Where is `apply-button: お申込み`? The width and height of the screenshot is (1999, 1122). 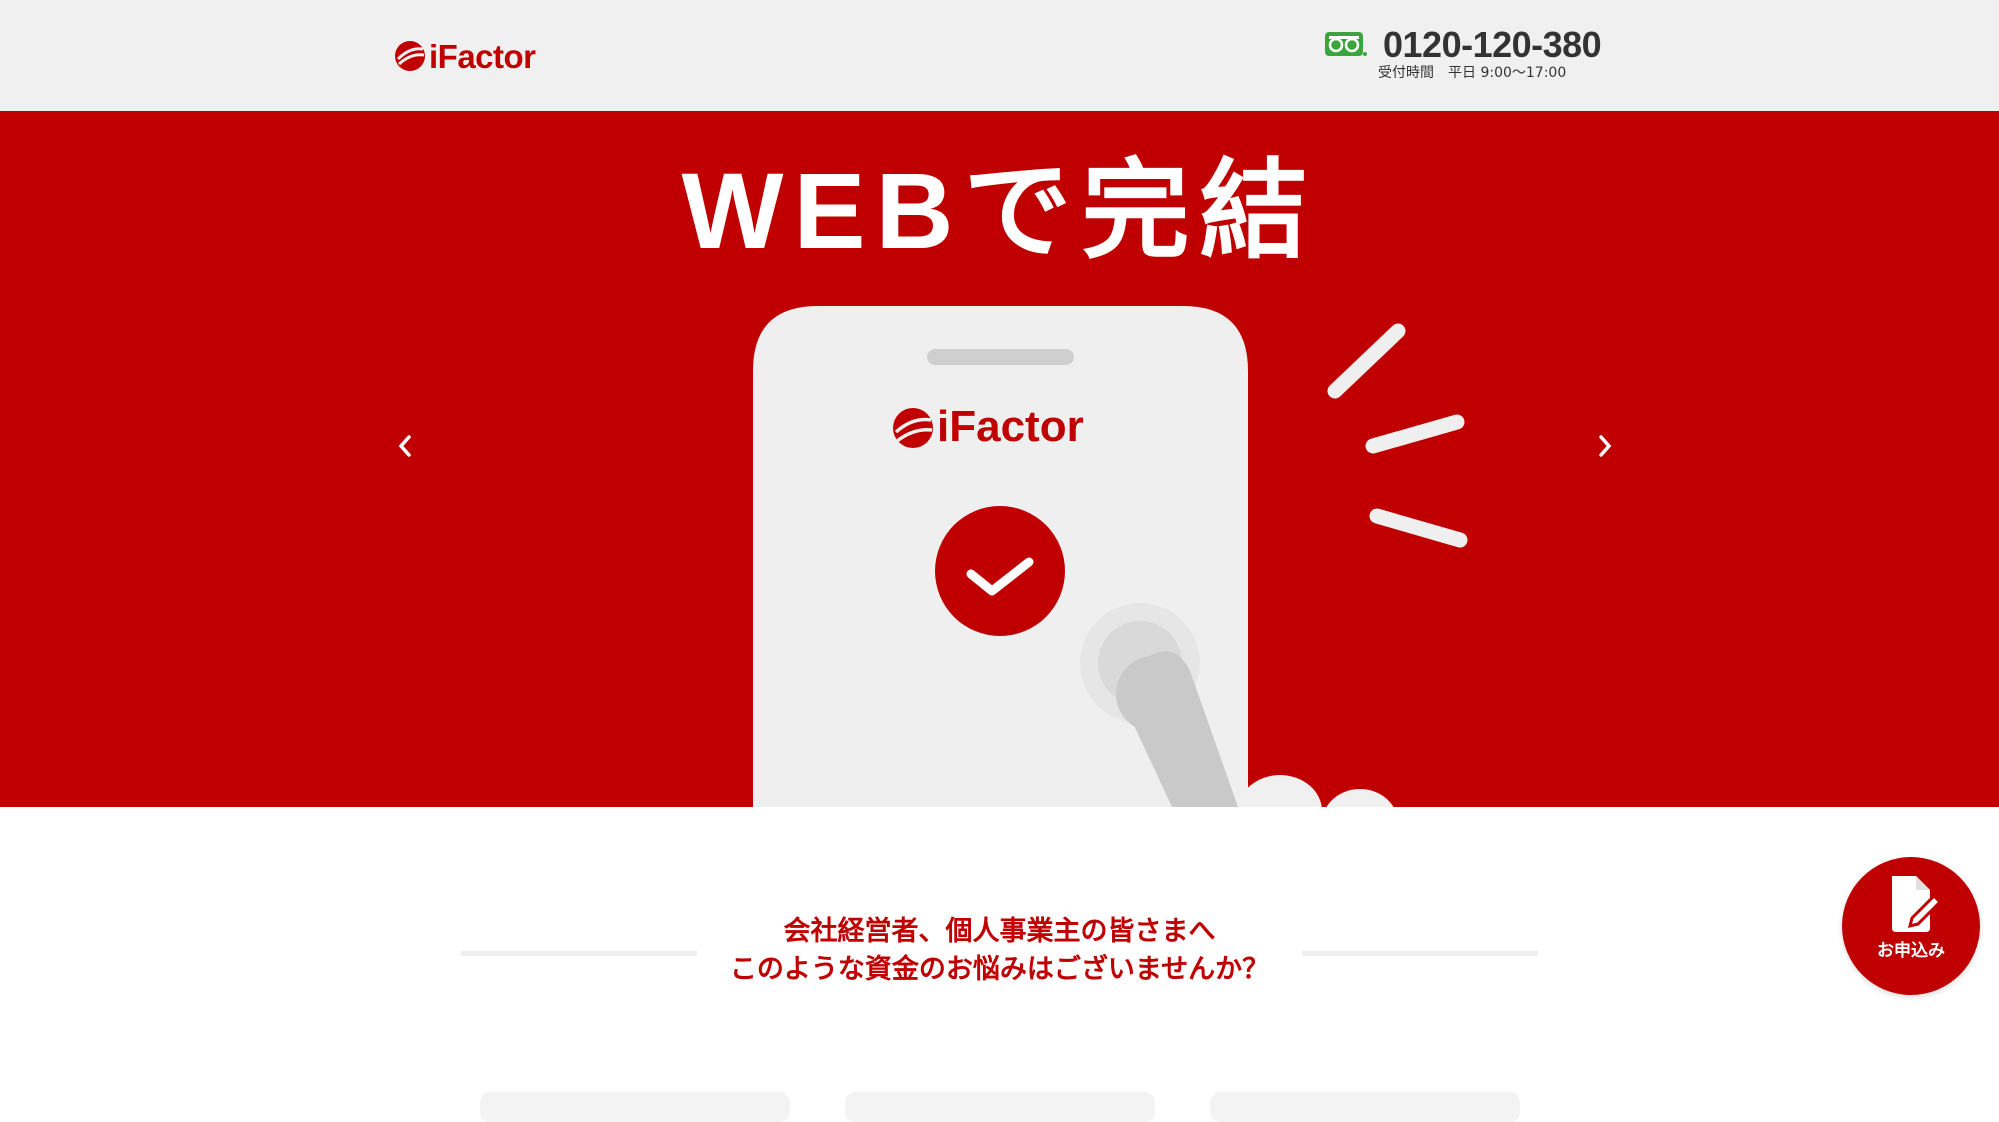
apply-button: お申込み is located at coordinates (1911, 926).